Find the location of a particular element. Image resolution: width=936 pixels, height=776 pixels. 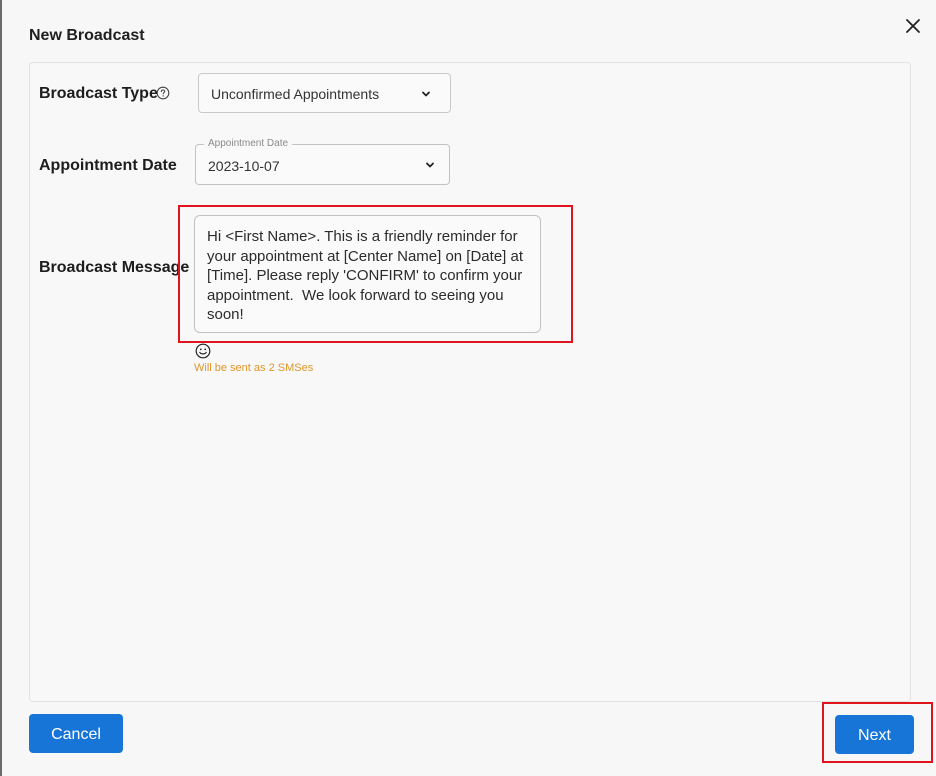

broadcast-type-select: Unconfirmed Appointments is located at coordinates (324, 93).